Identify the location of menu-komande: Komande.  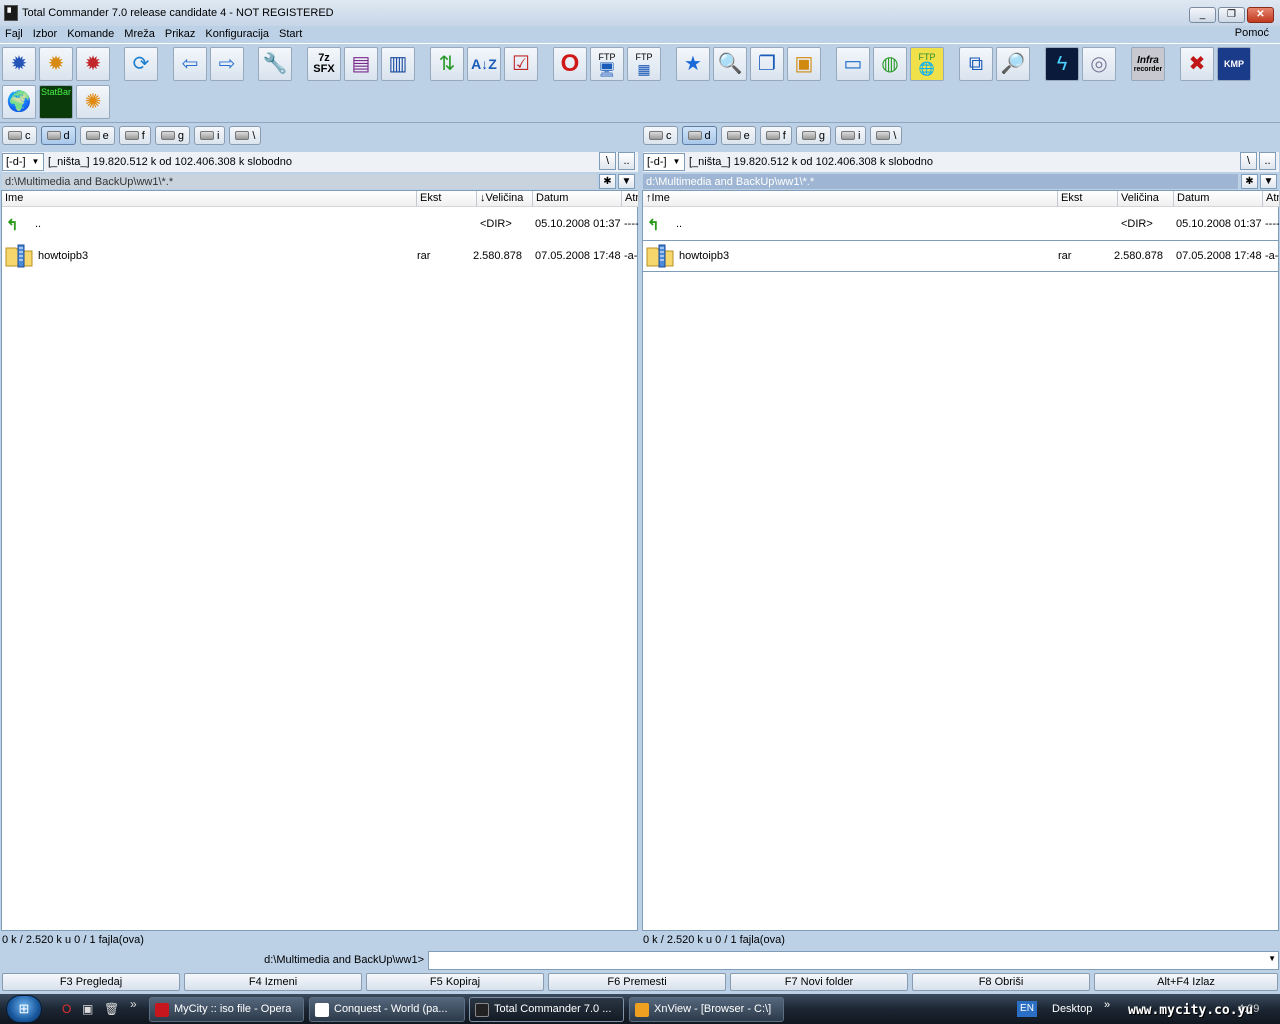
(90, 34).